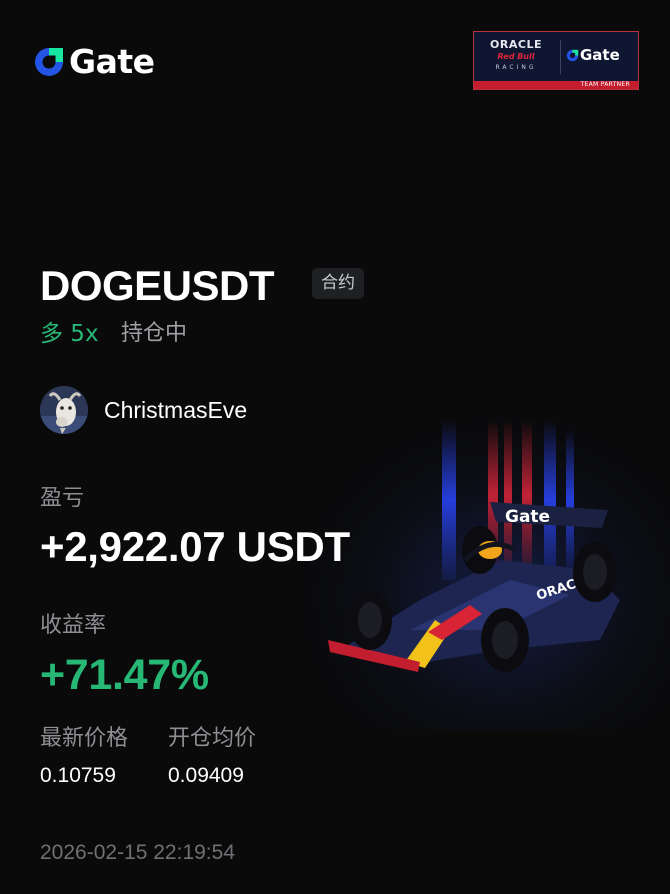 The height and width of the screenshot is (894, 670). I want to click on pnl-label: 盈亏, so click(62, 498).